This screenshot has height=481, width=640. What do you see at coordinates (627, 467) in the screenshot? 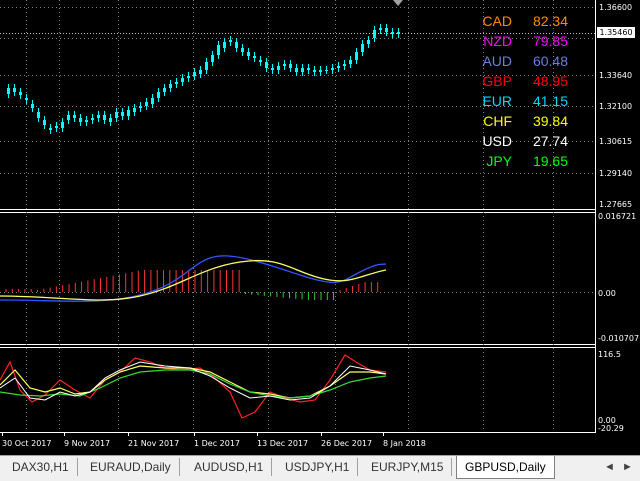
I see `scroll-right-icon: ►` at bounding box center [627, 467].